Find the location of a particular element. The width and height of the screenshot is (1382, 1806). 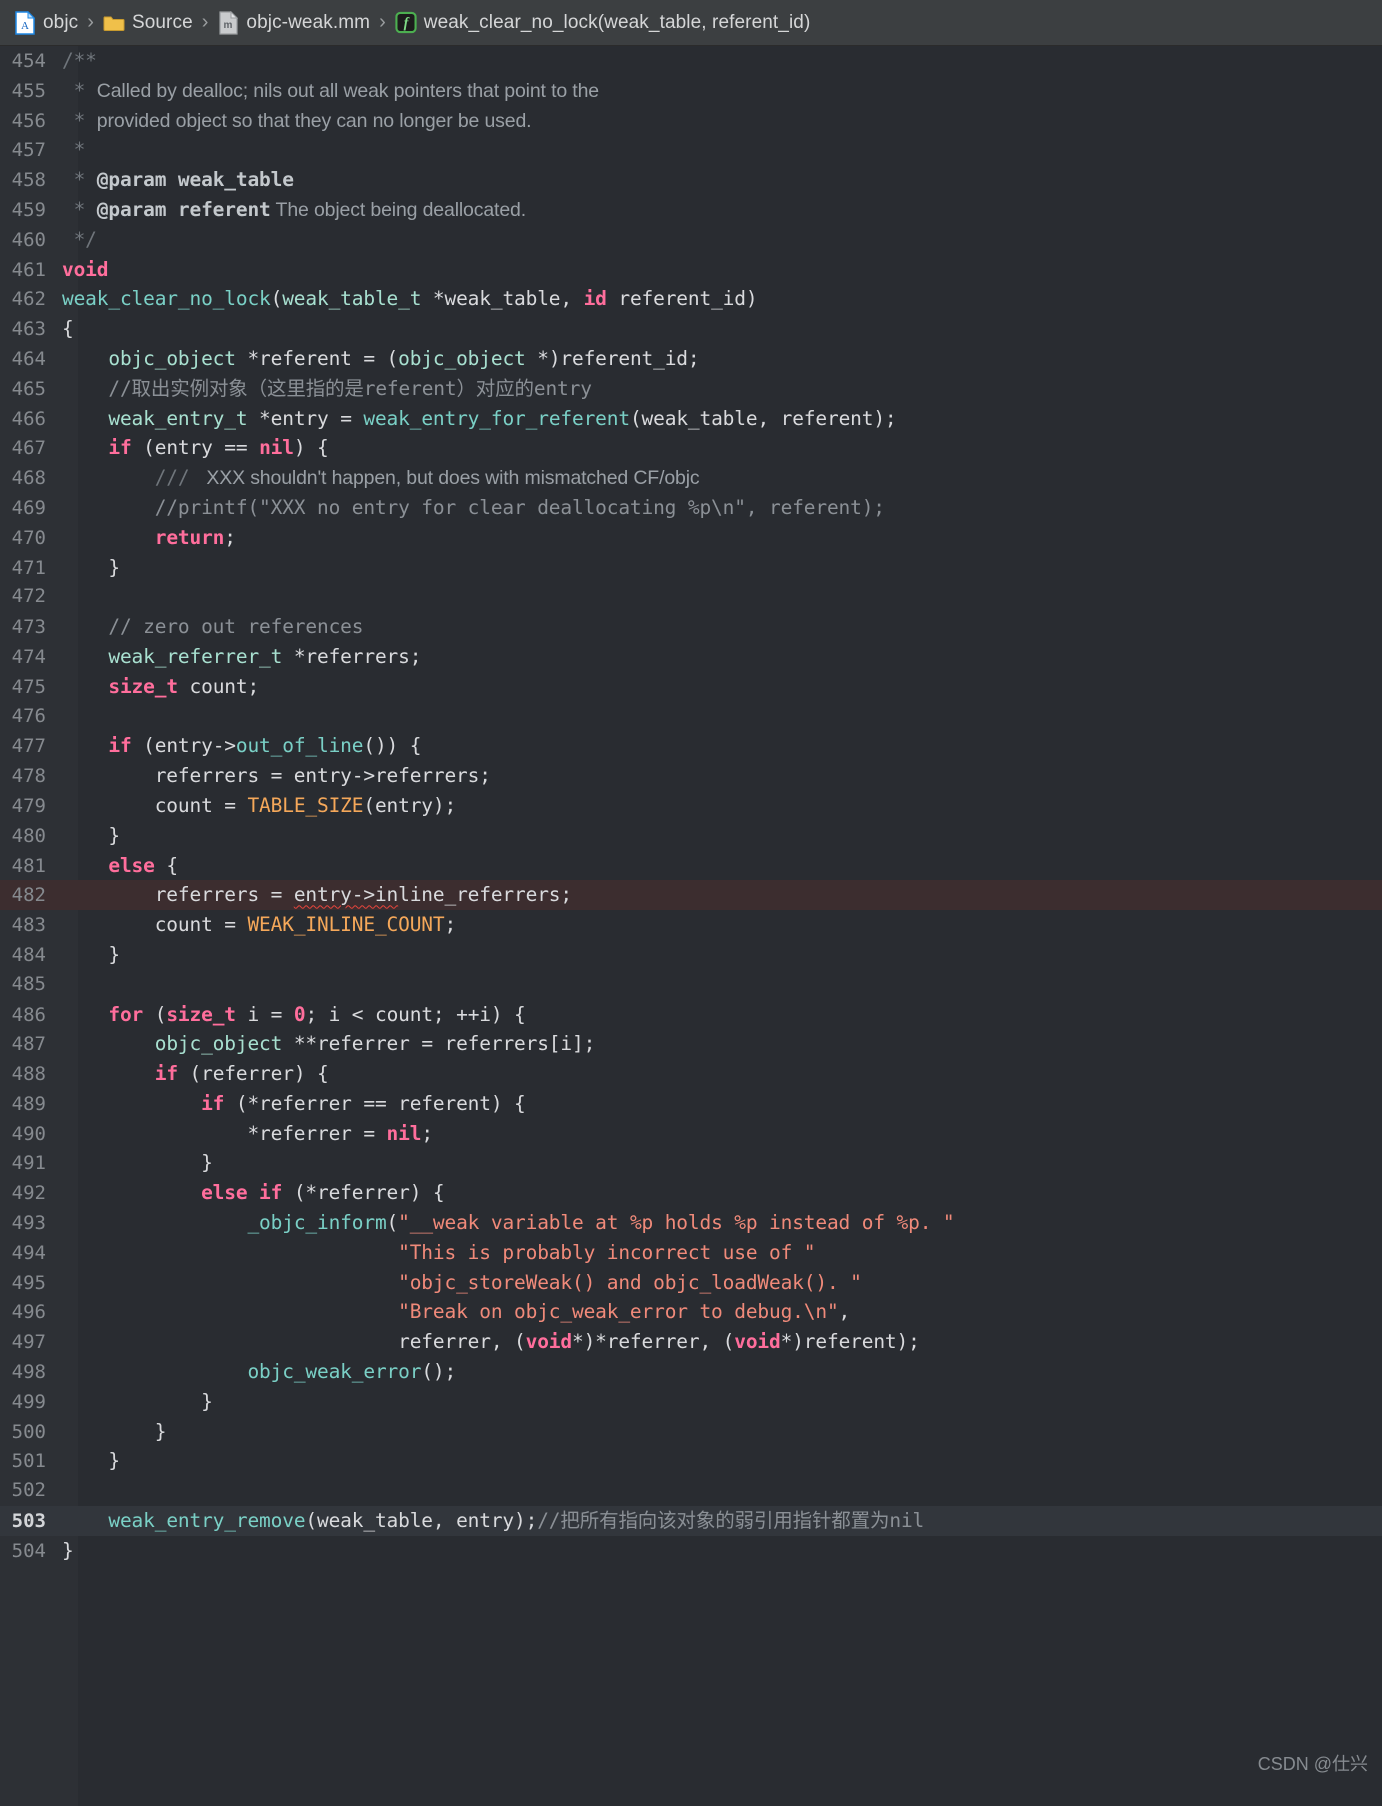

code-line: 477 if (entry->out_of_line()) { is located at coordinates (691, 746).